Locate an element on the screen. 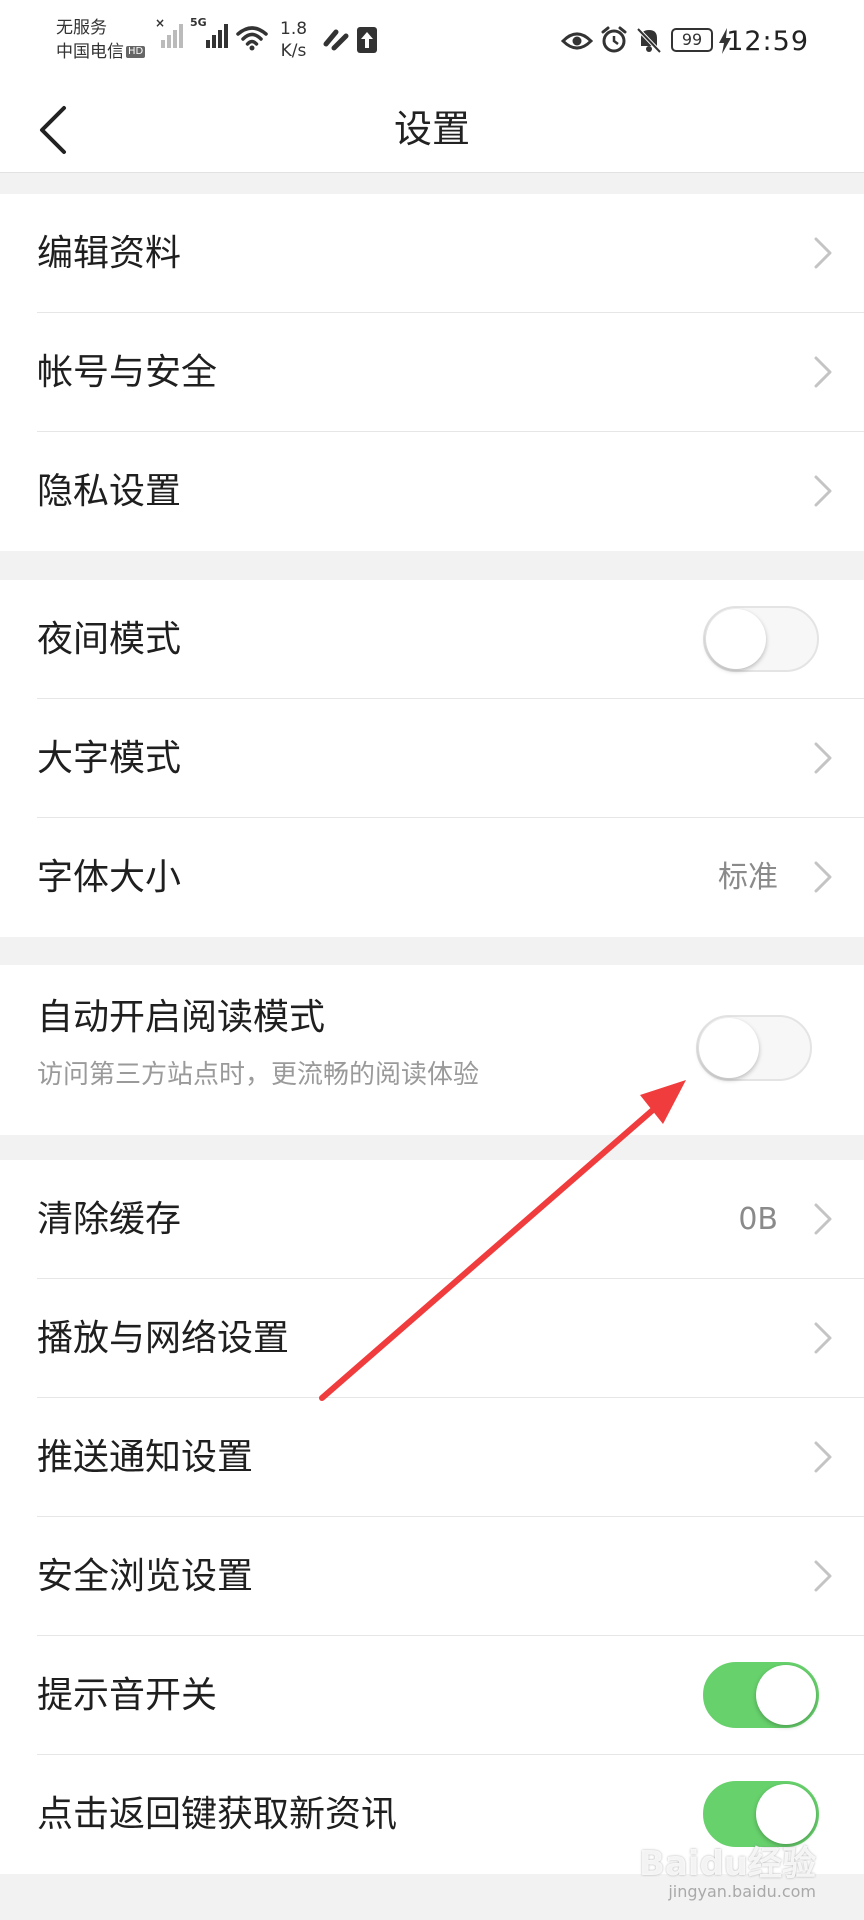  settings-item-playback-network: 播放与网络设置 is located at coordinates (432, 1338).